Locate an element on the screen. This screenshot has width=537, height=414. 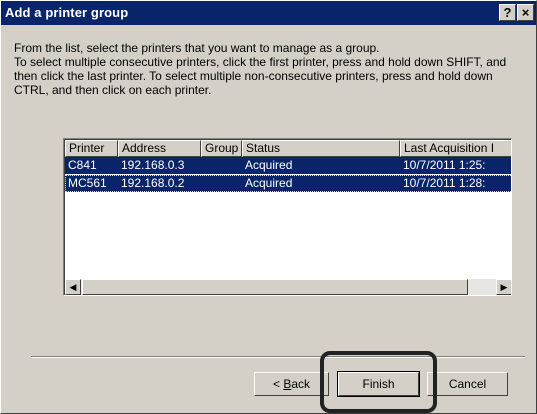
back-prefix: < is located at coordinates (278, 384).